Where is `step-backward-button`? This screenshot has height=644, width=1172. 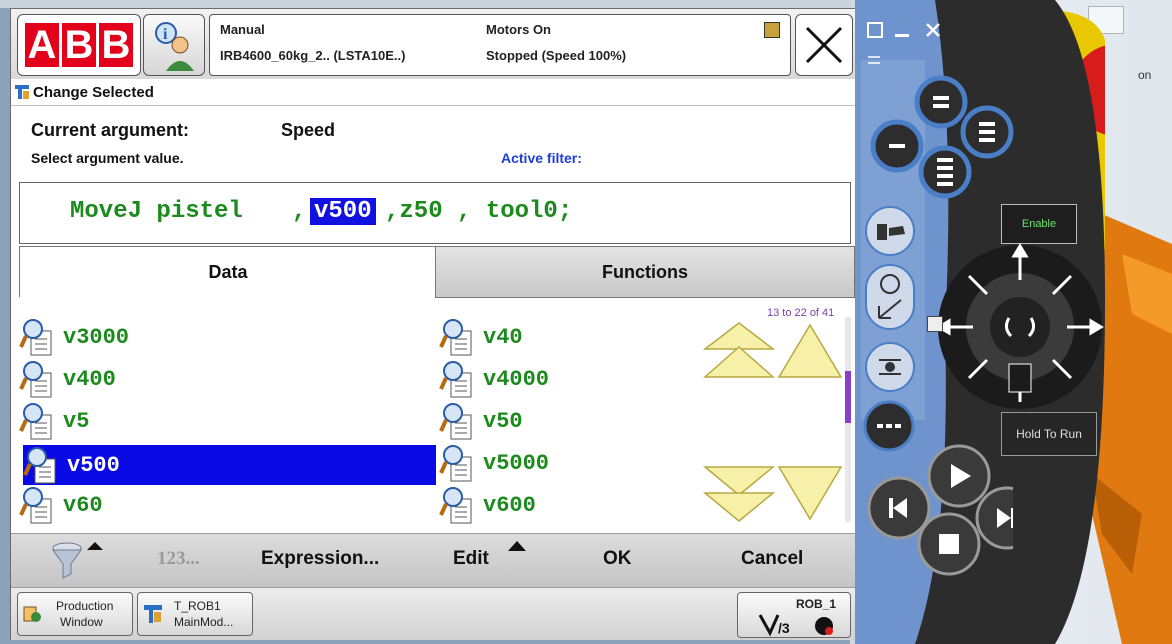 step-backward-button is located at coordinates (899, 508).